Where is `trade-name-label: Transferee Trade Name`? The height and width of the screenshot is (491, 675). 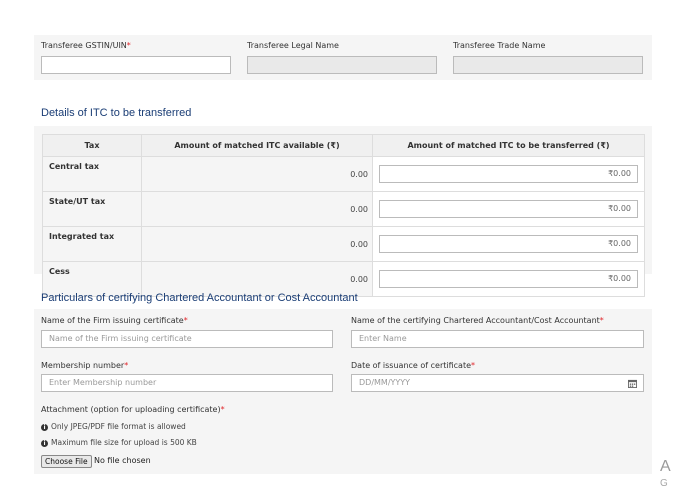
trade-name-label: Transferee Trade Name is located at coordinates (499, 45).